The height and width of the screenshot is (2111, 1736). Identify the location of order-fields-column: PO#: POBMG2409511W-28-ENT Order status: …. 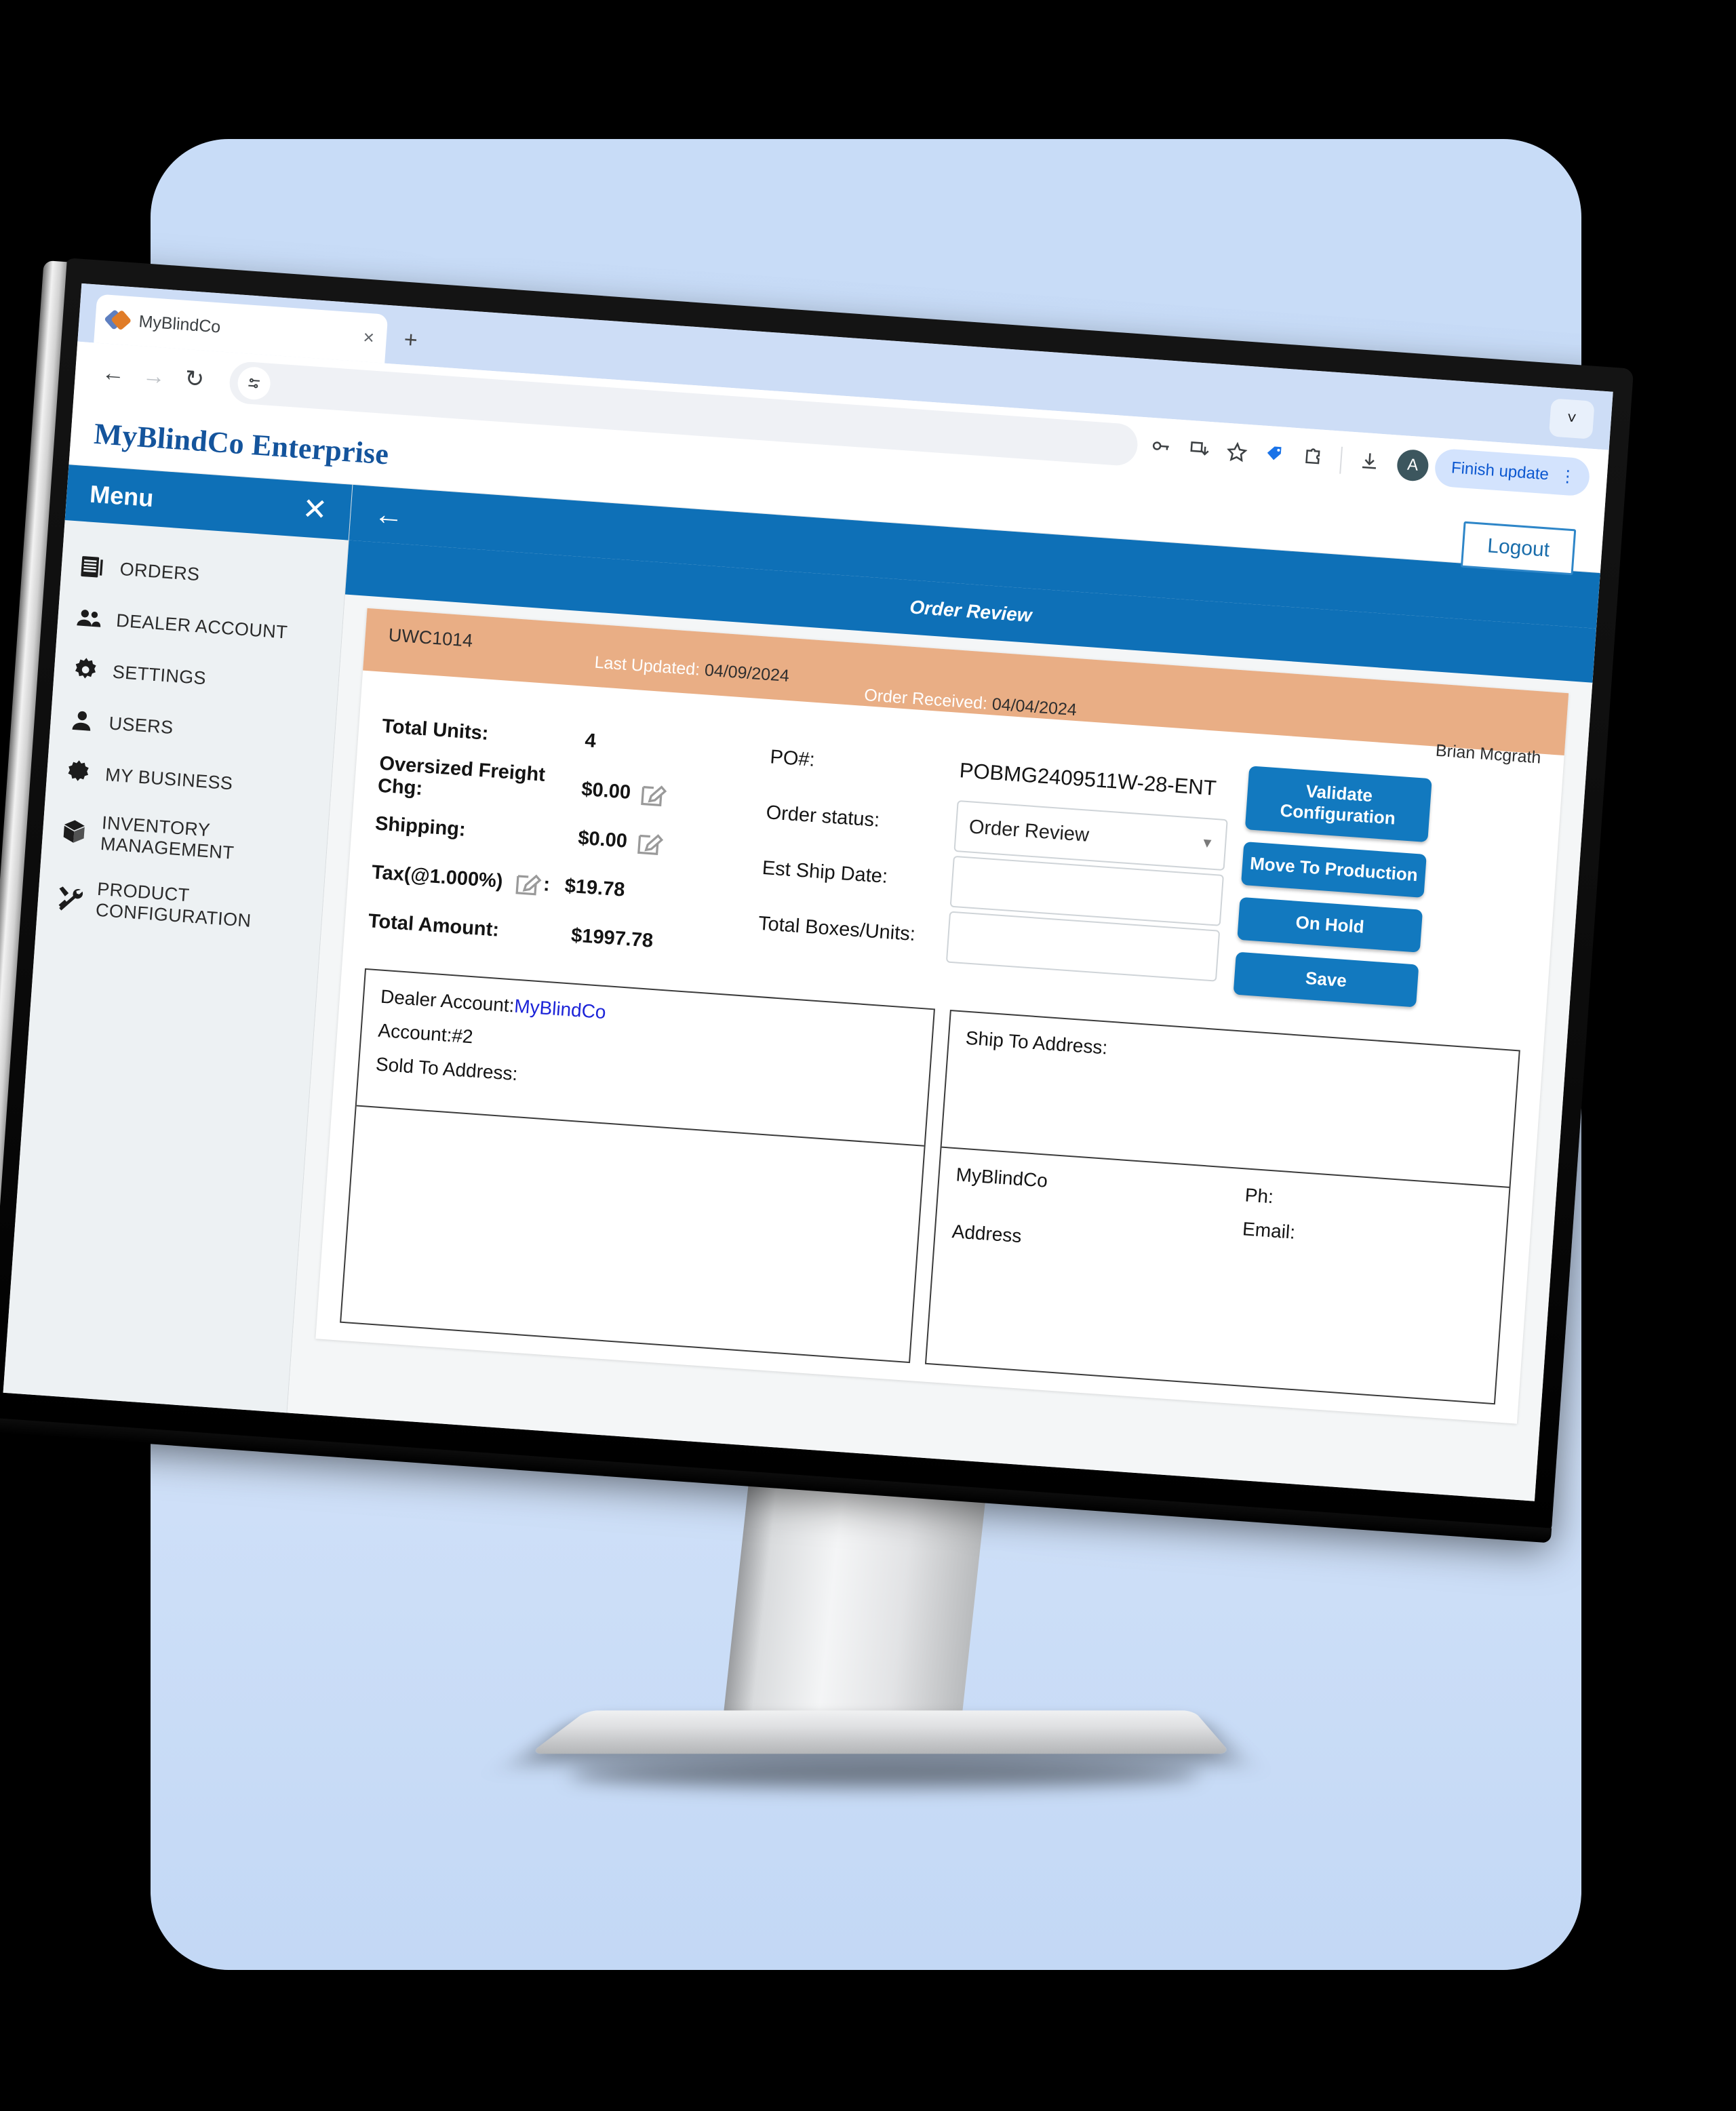
(997, 867).